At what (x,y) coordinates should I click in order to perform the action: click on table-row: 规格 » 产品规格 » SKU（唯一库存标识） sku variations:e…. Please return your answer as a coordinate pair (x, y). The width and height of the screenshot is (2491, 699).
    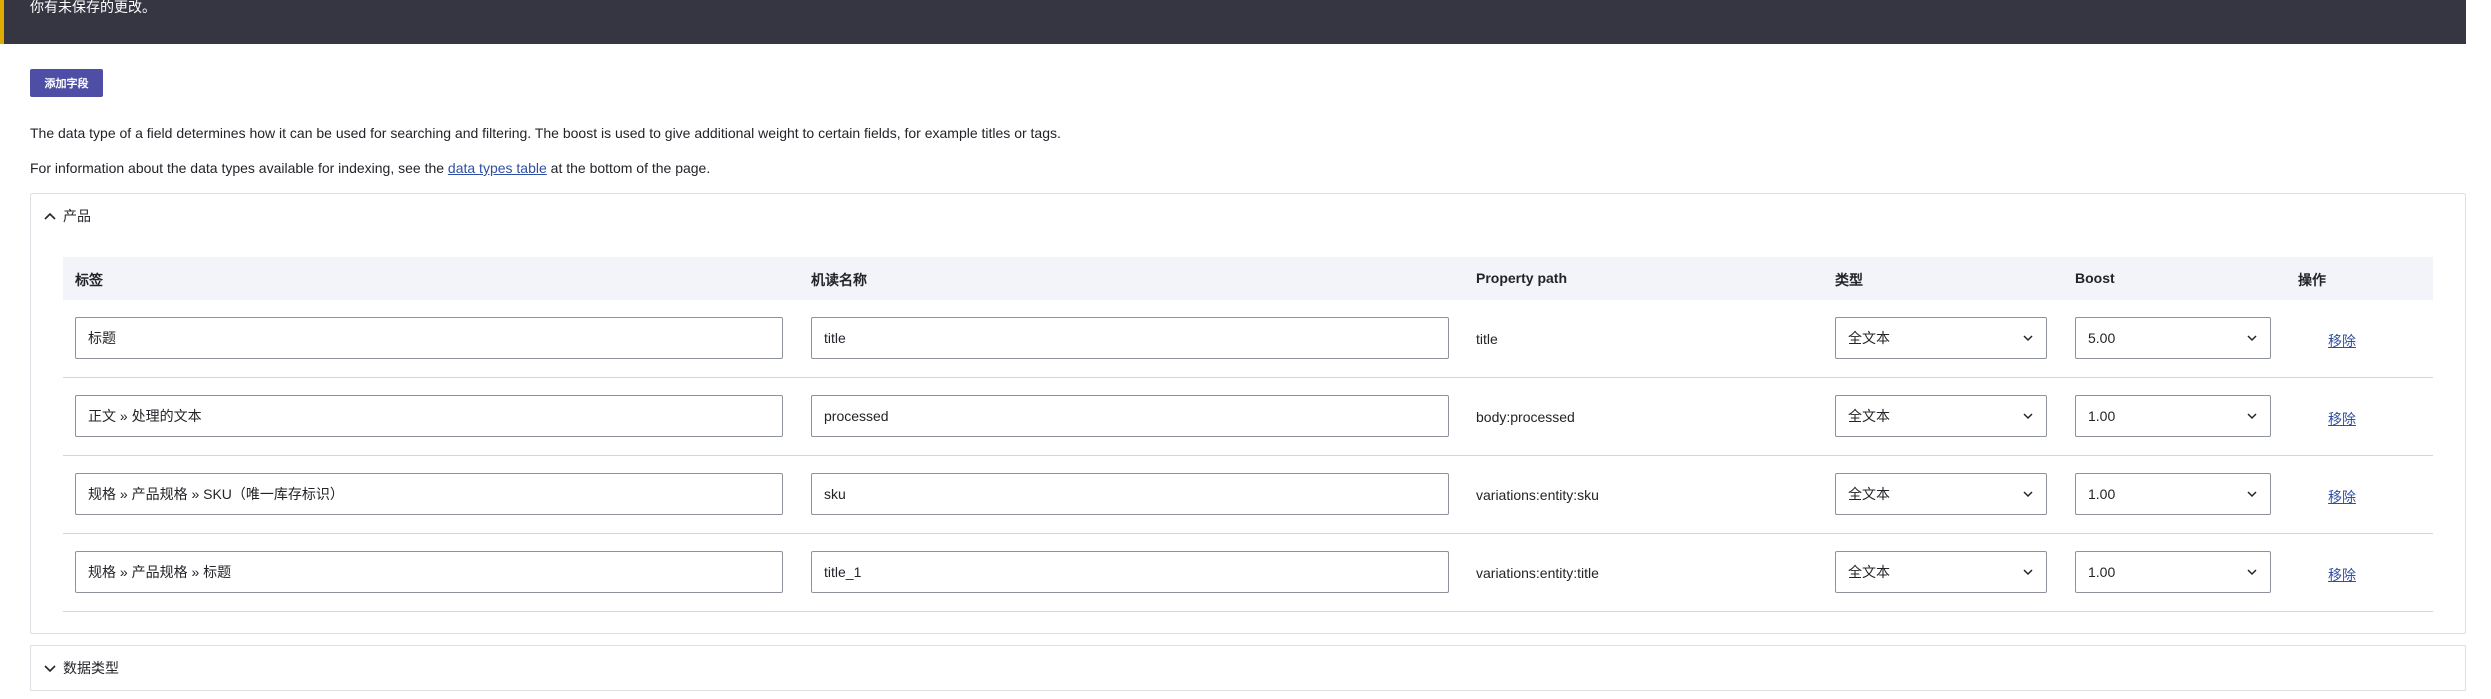
    Looking at the image, I should click on (1248, 495).